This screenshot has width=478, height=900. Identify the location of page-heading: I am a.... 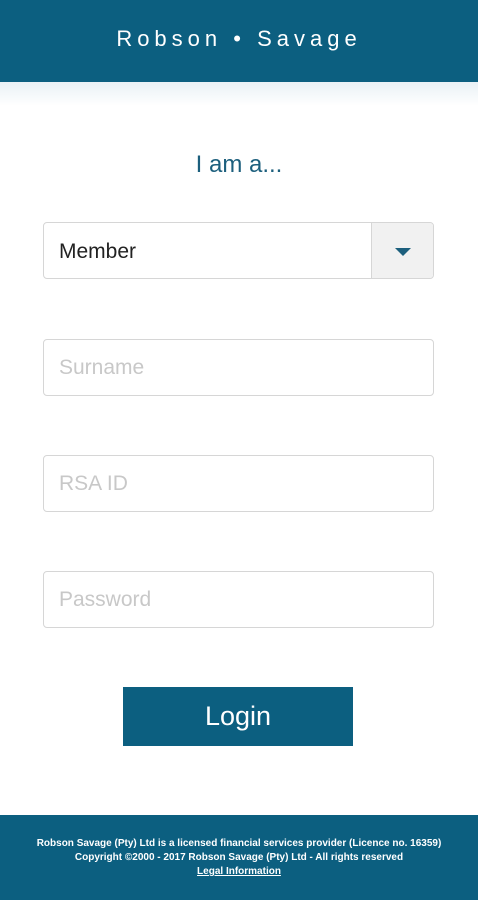
(239, 164).